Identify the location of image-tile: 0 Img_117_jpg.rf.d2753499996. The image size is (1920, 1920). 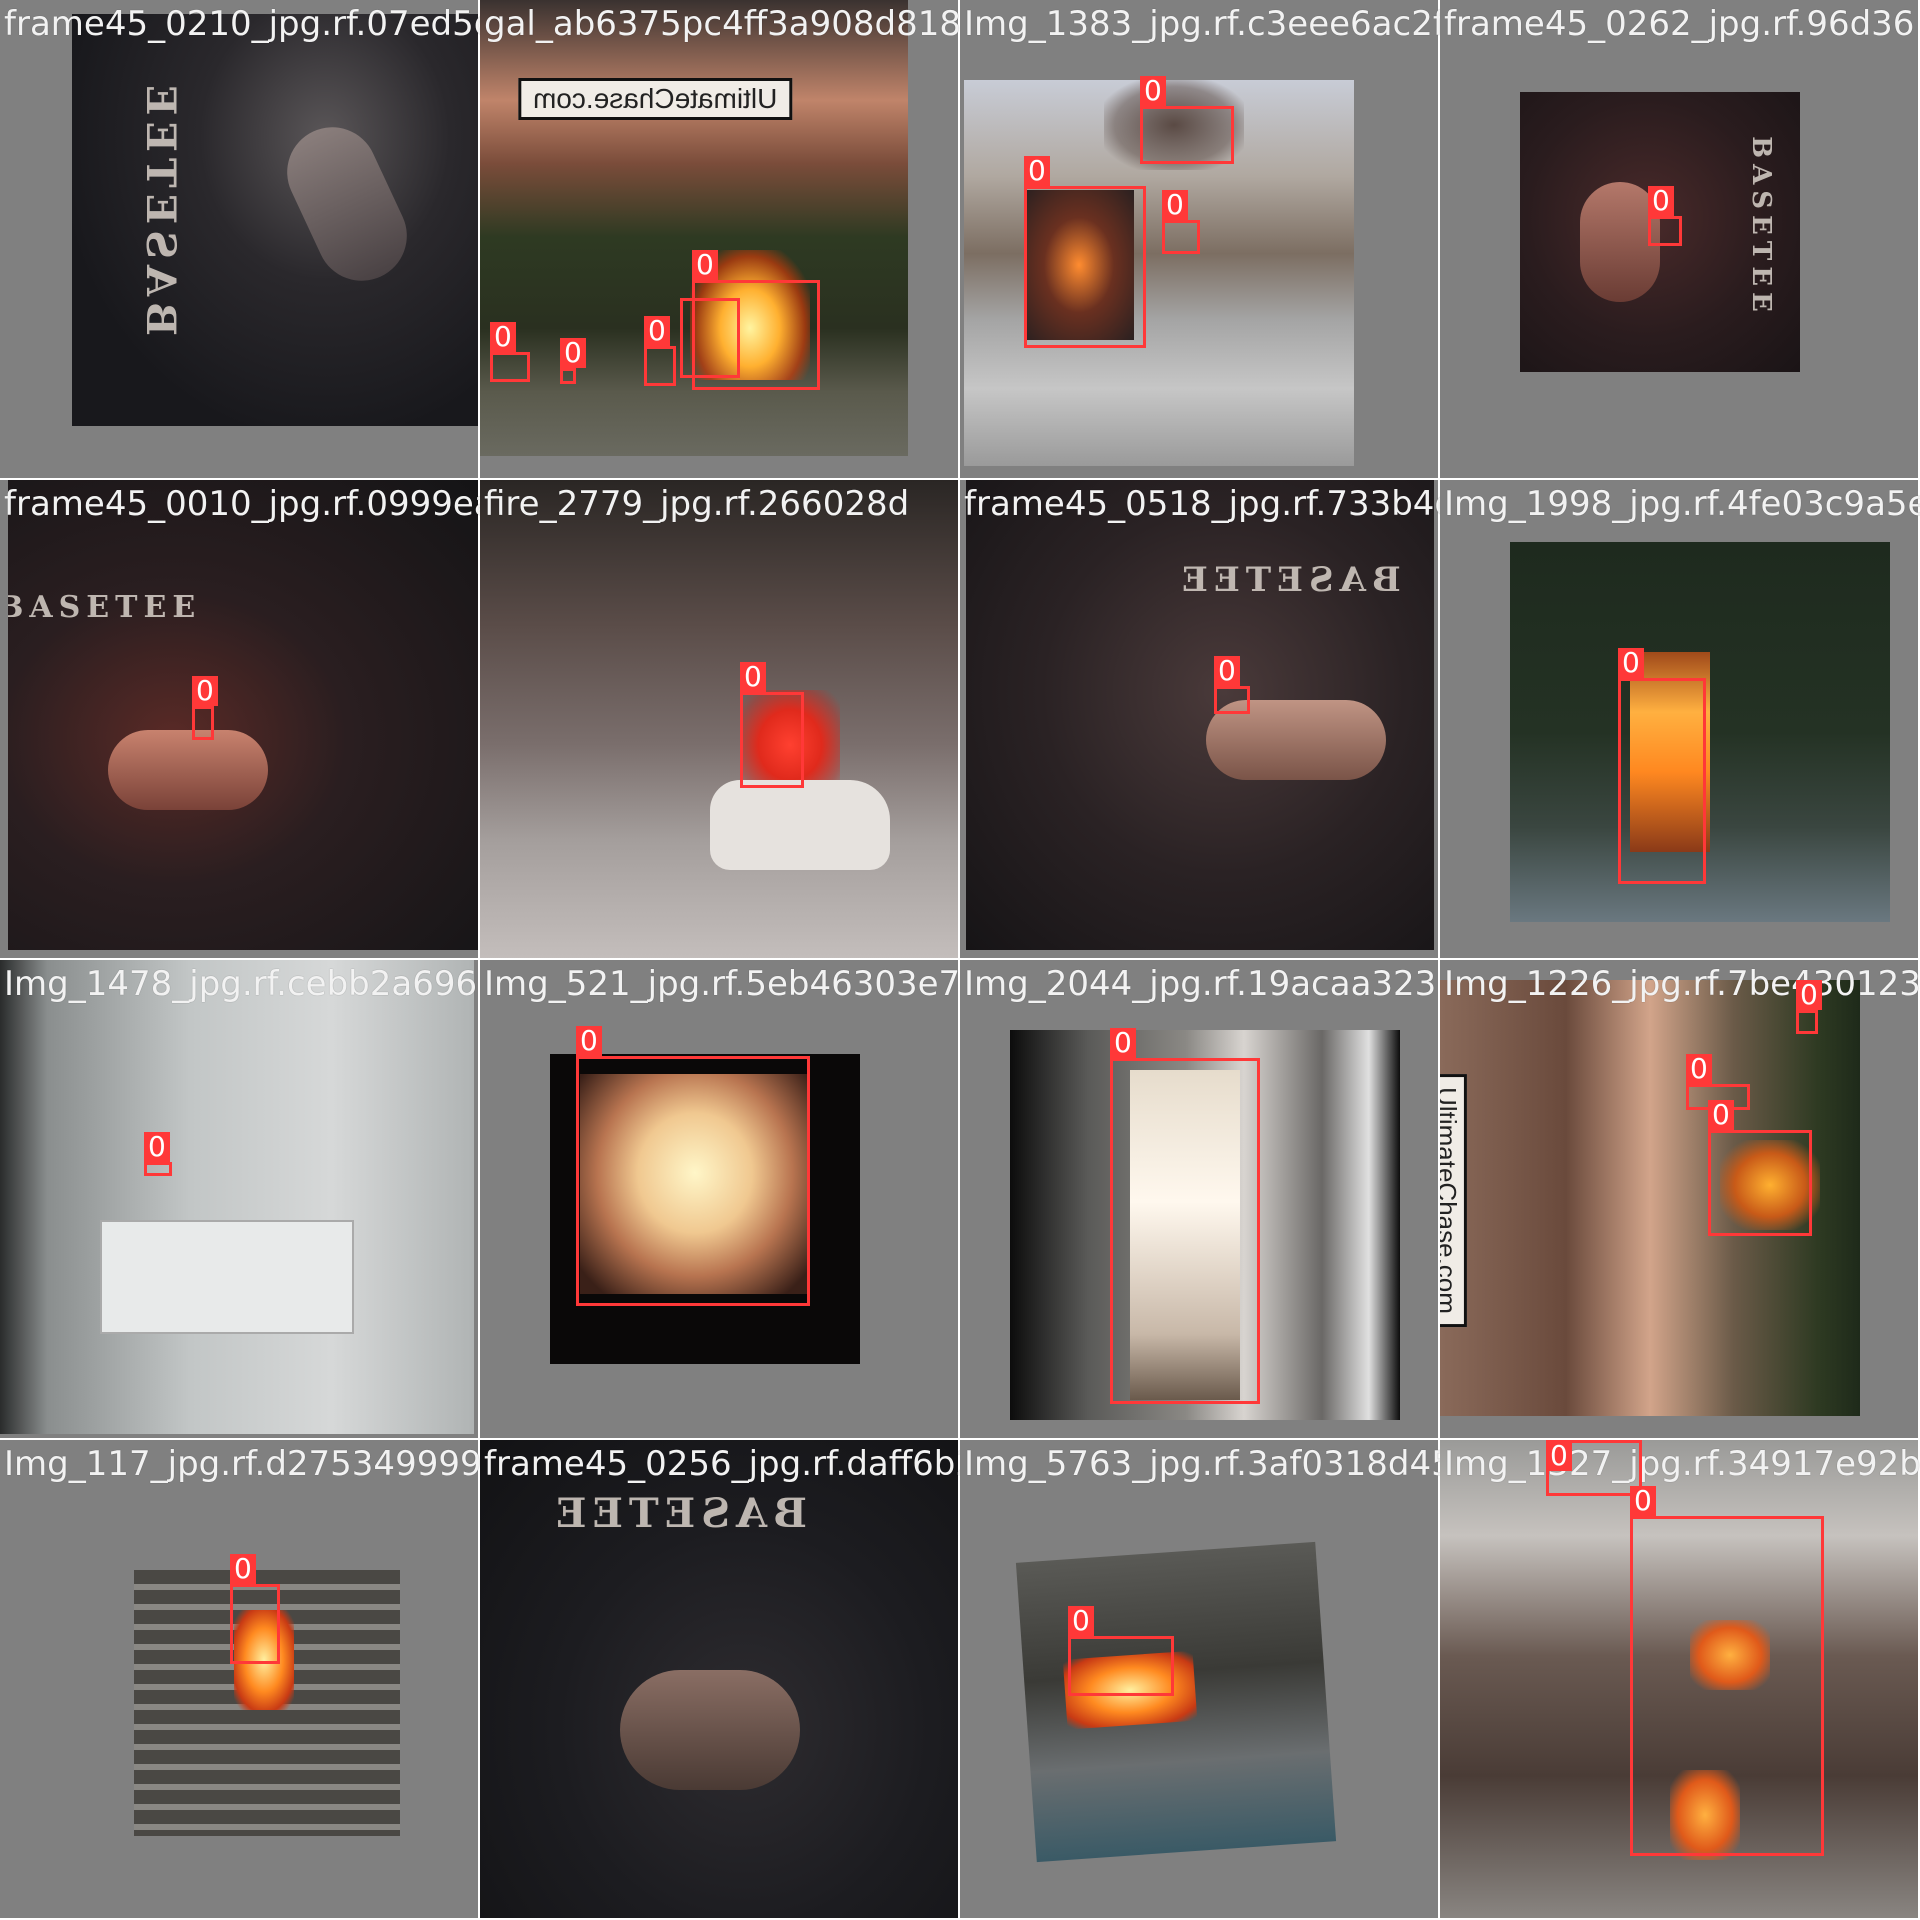
(240, 1680).